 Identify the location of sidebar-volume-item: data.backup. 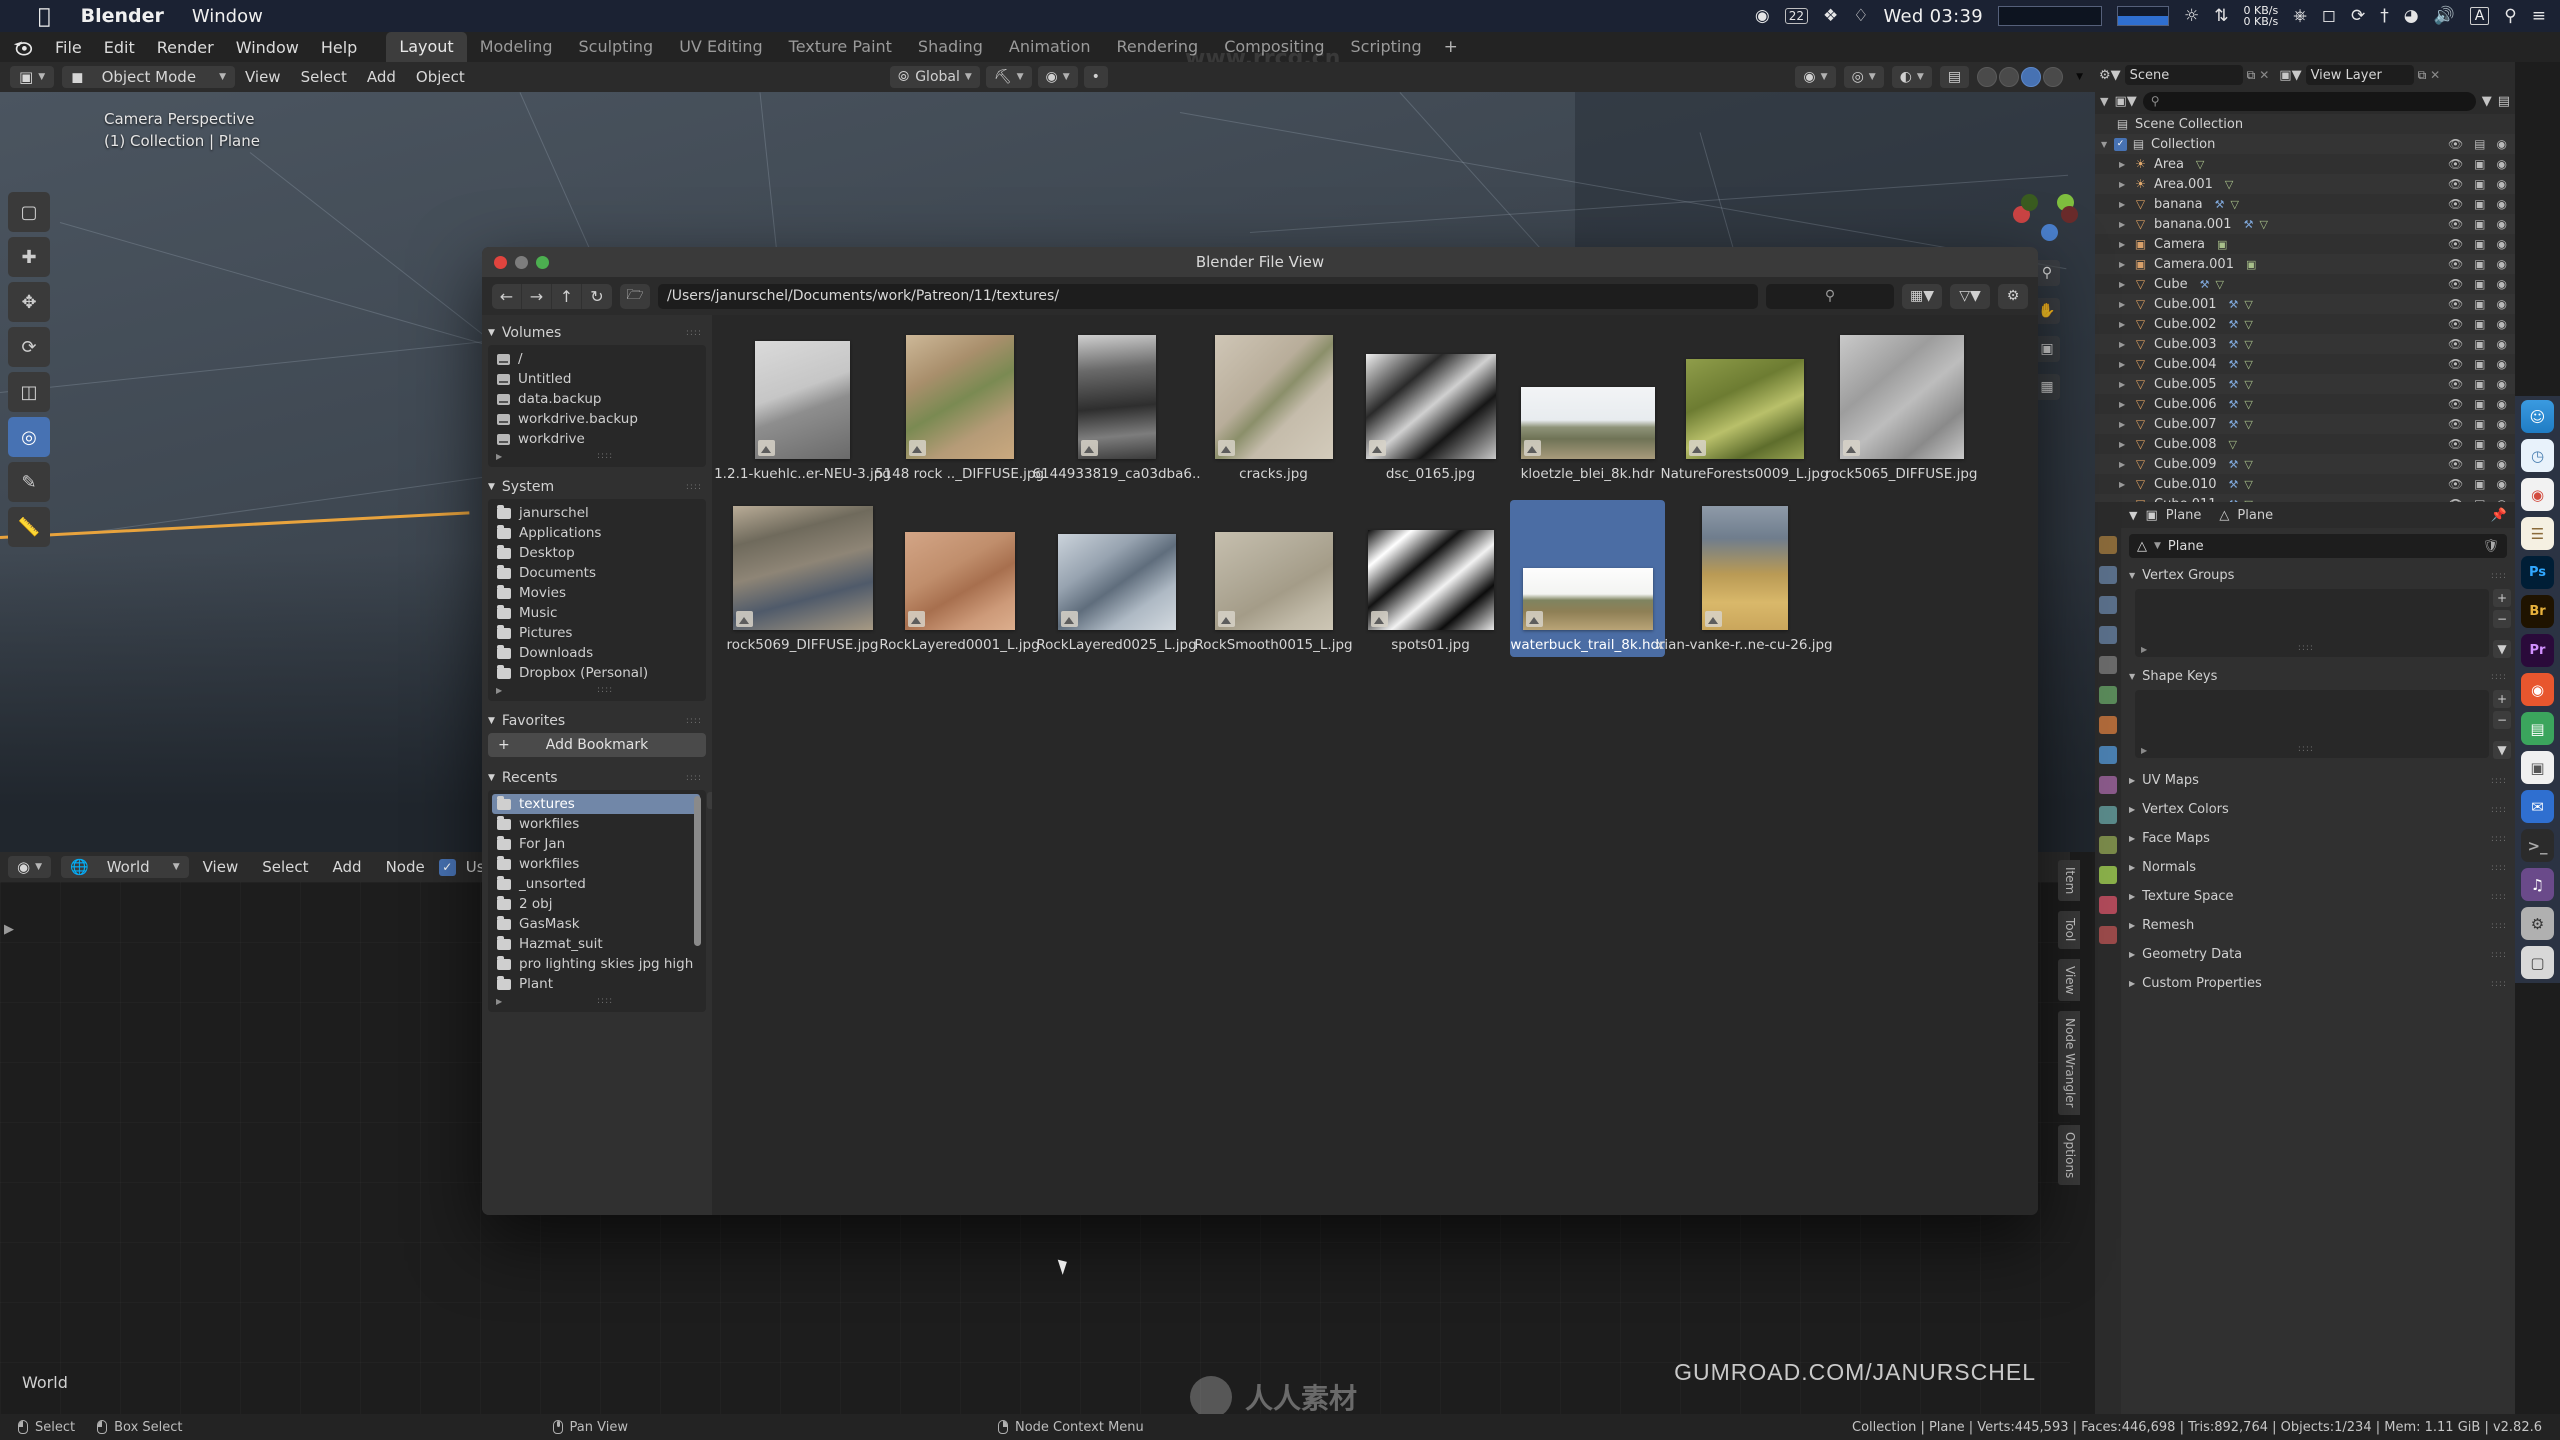
(597, 399).